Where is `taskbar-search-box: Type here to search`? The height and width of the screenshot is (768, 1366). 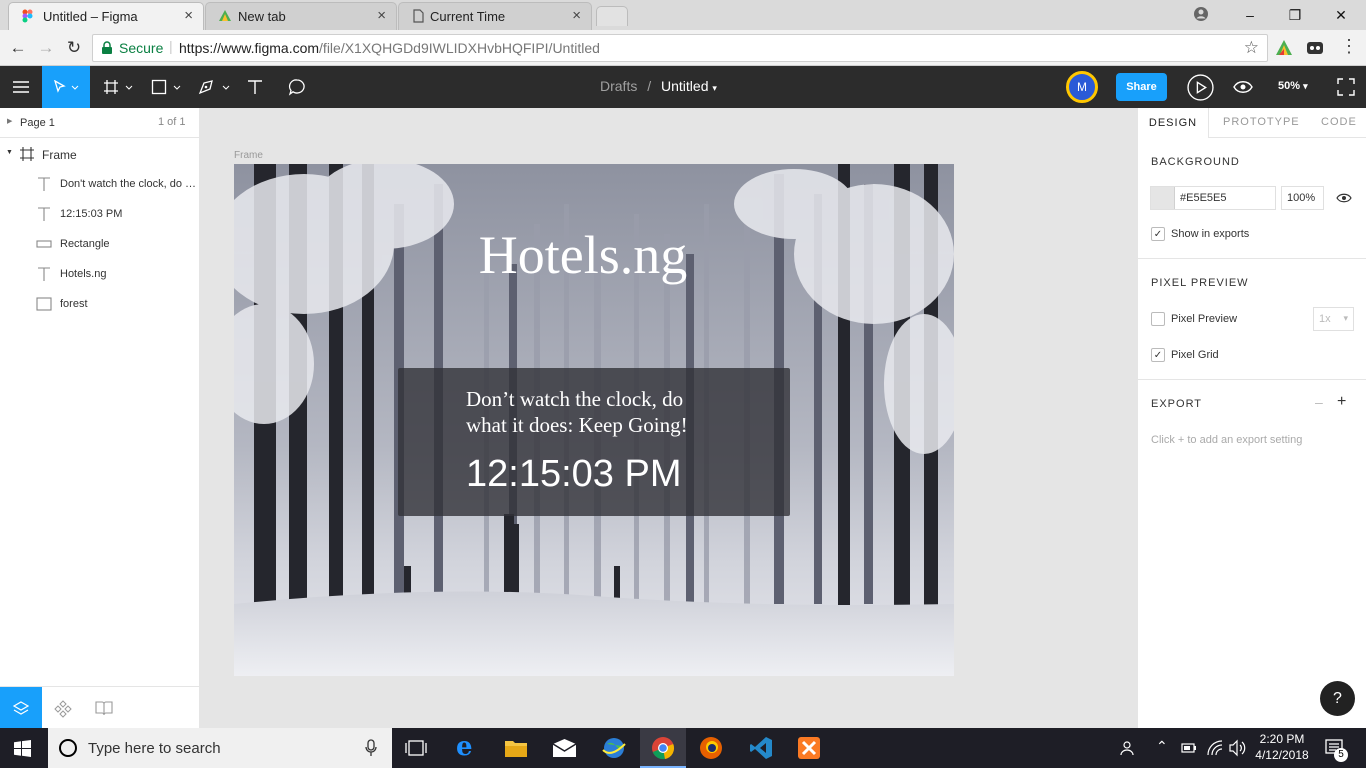 taskbar-search-box: Type here to search is located at coordinates (220, 748).